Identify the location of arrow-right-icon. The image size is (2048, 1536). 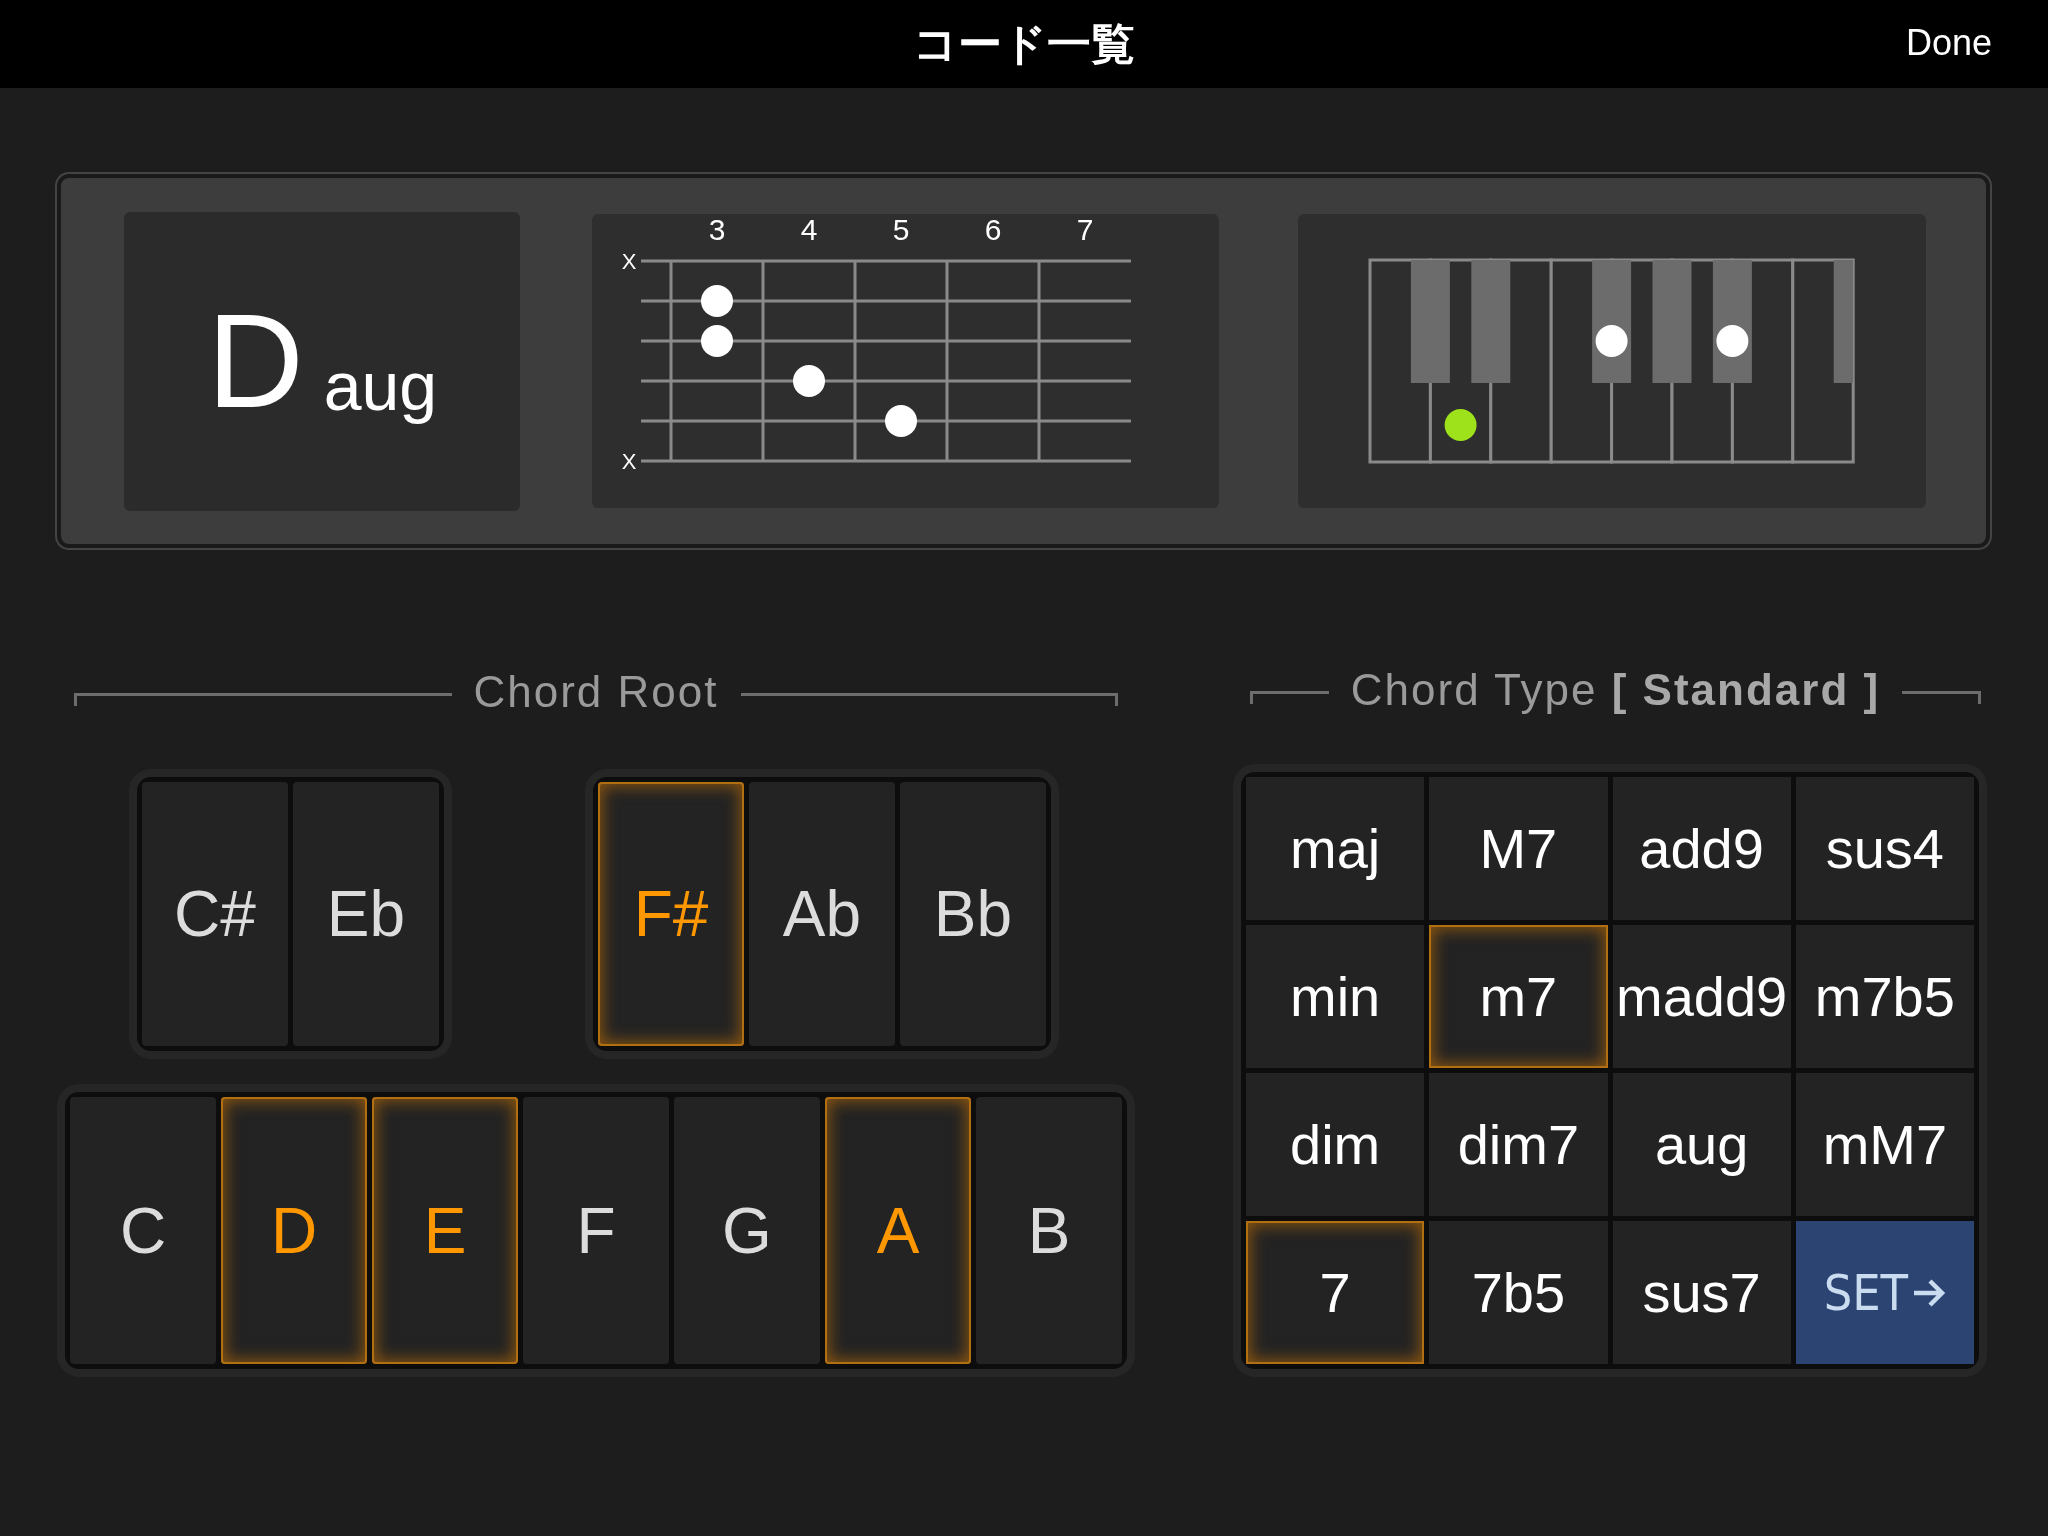
(1929, 1292).